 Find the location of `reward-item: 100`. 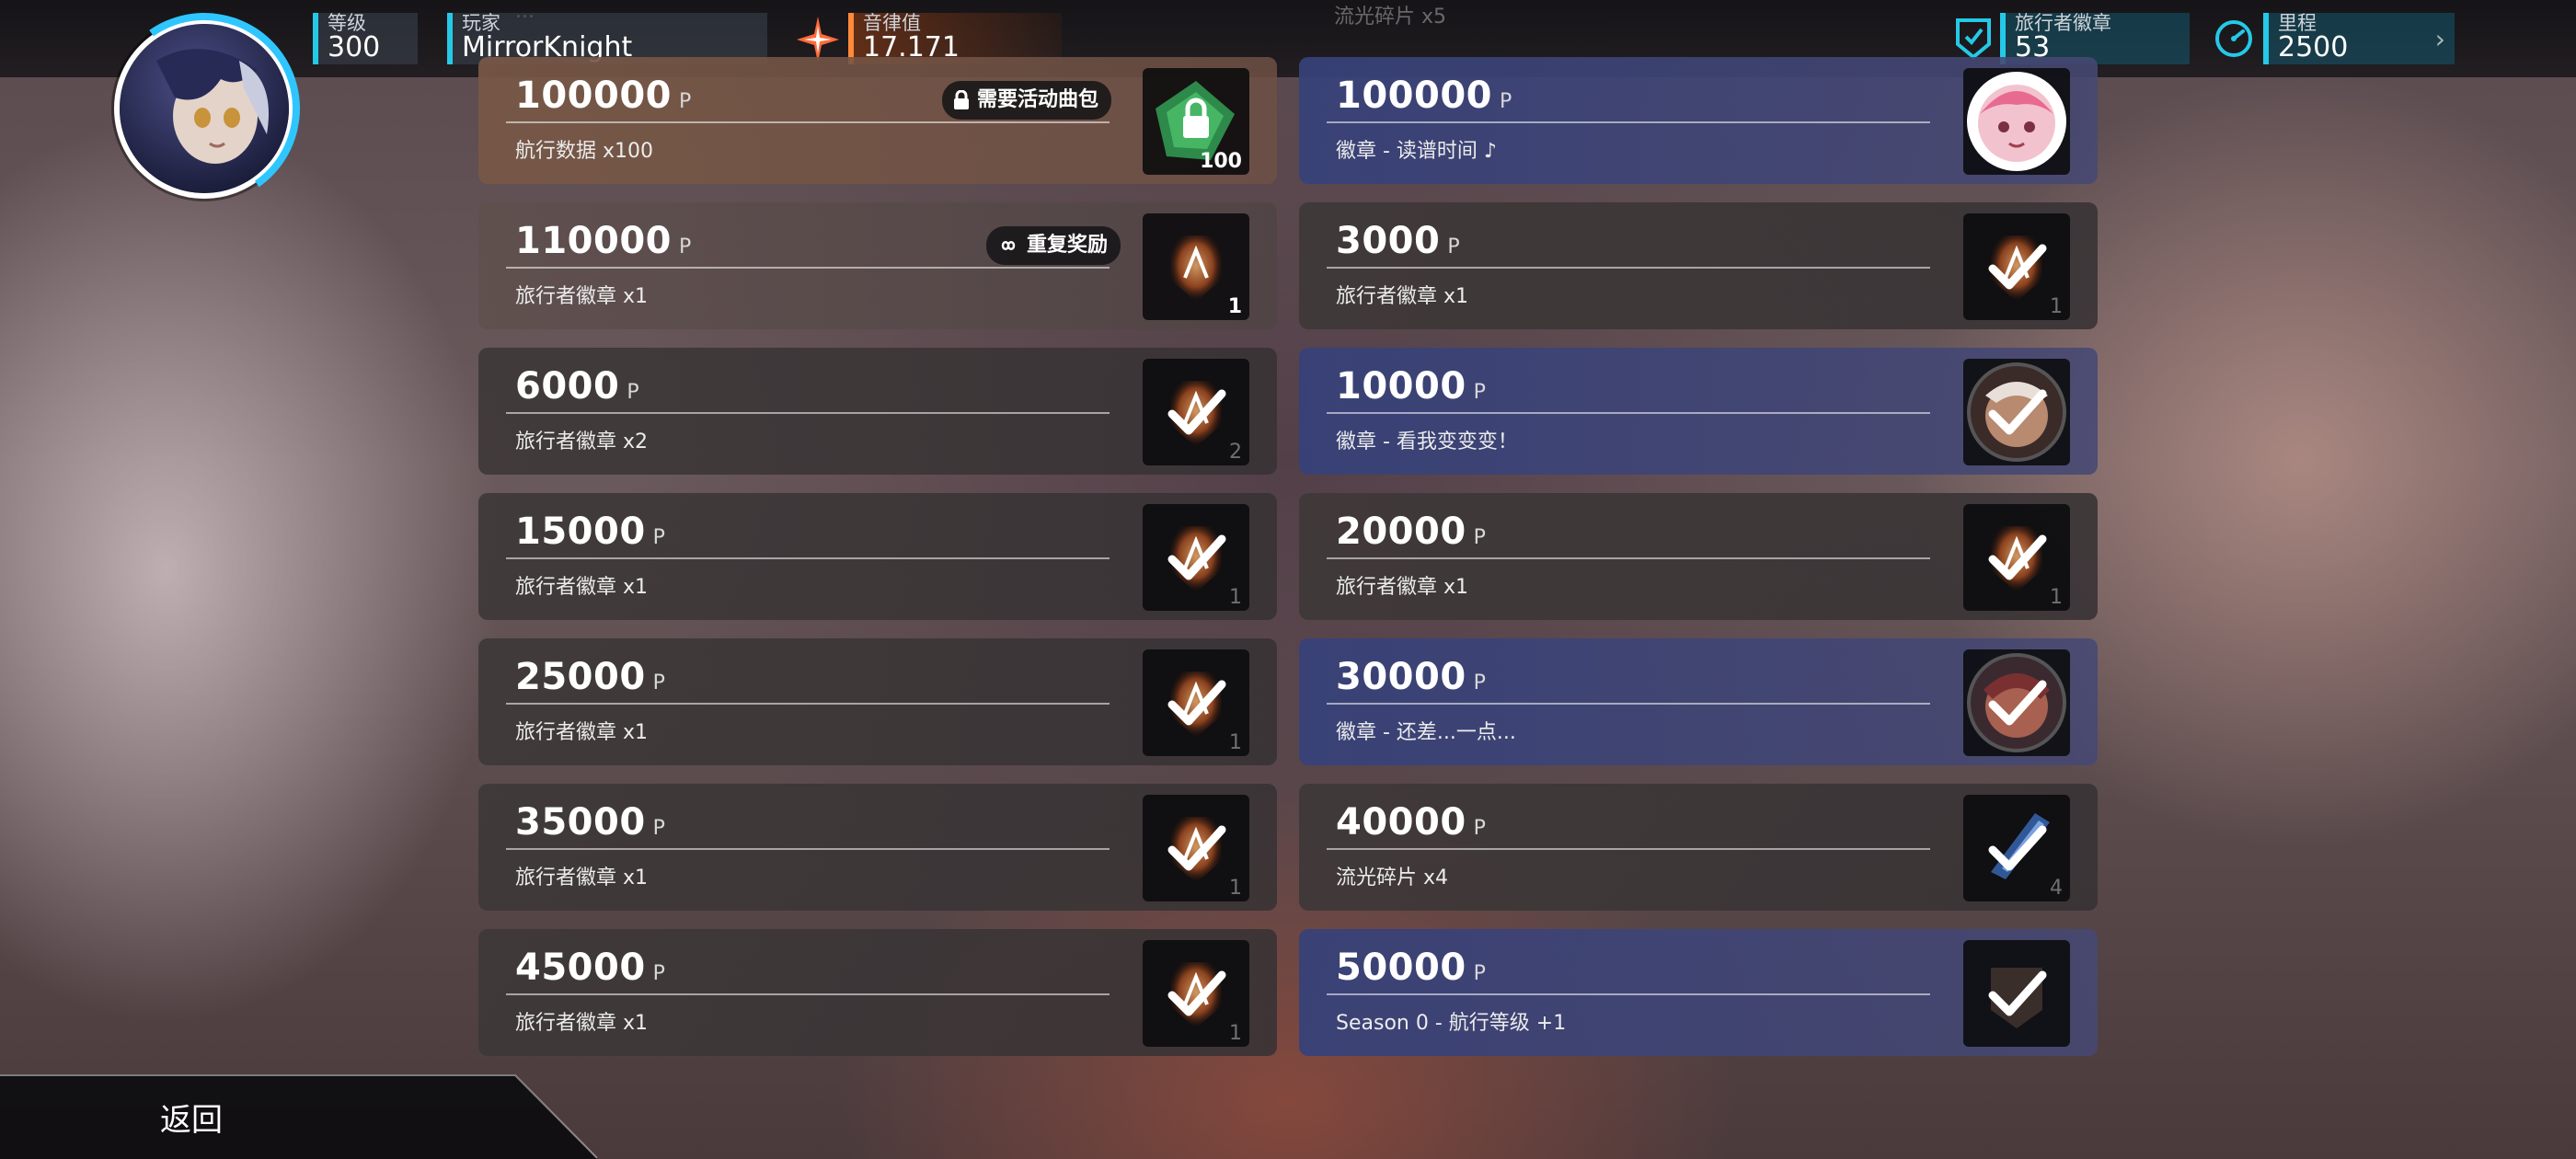

reward-item: 100 is located at coordinates (1196, 121).